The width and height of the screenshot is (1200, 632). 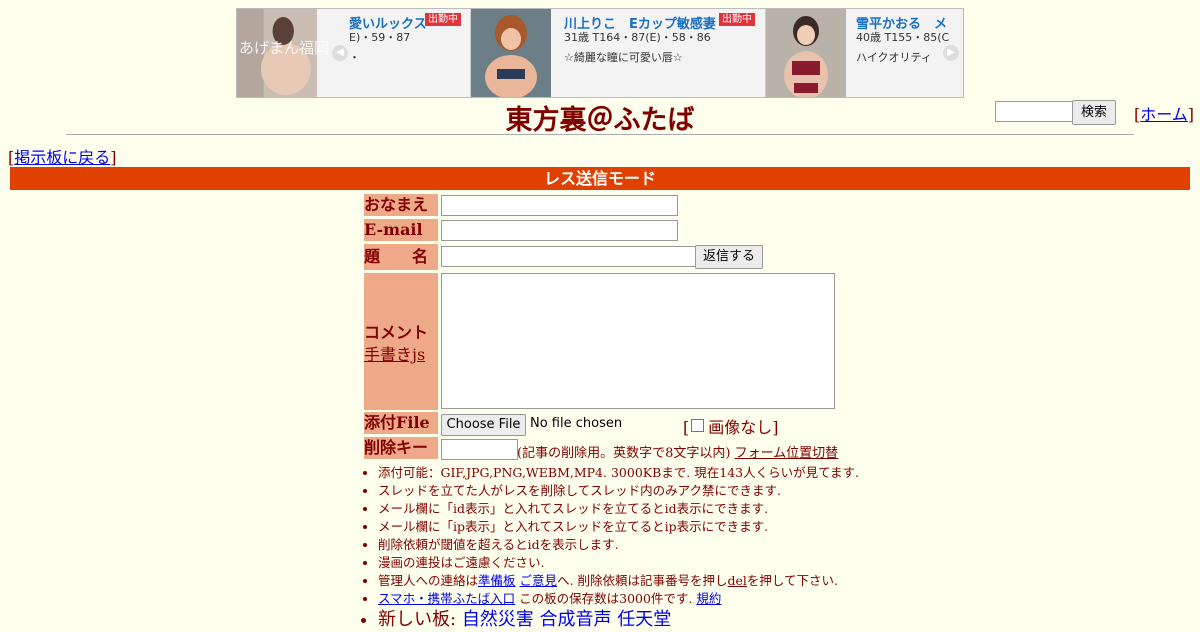 I want to click on new-boards-label: 新しい板:, so click(x=417, y=619).